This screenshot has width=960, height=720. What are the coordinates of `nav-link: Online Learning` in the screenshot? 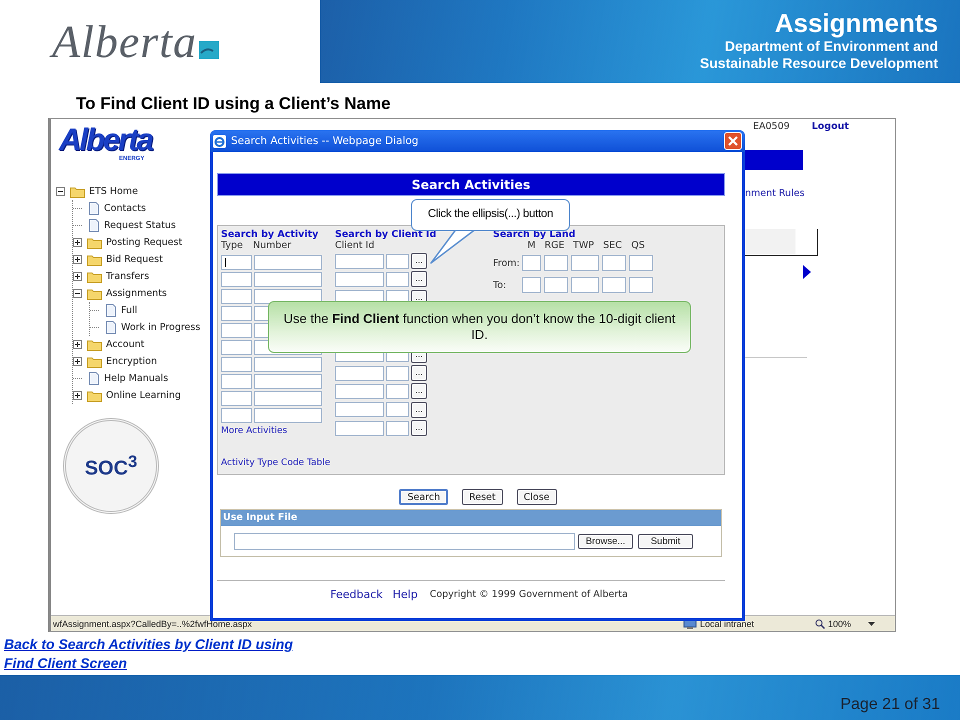 It's located at (143, 395).